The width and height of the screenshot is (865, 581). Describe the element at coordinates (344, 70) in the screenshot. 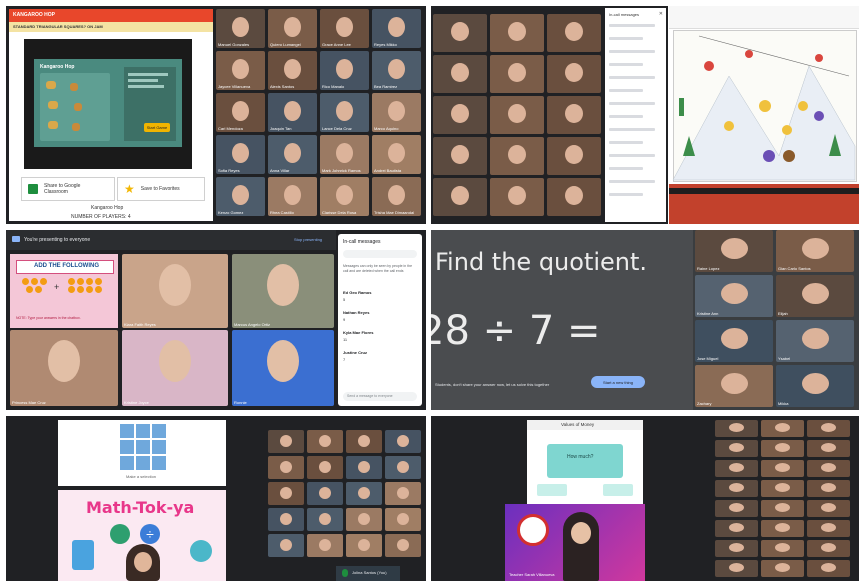

I see `participant-tile: Rico Manalo` at that location.